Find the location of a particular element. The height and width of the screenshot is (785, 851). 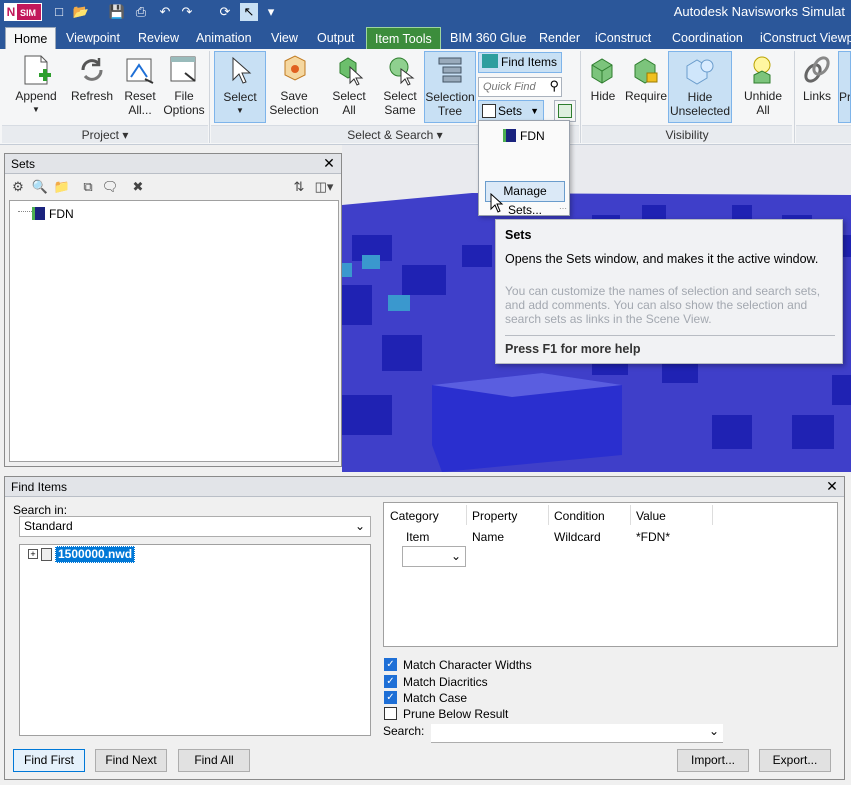

tab-bim360-glue: BIM 360 Glue is located at coordinates (488, 38).